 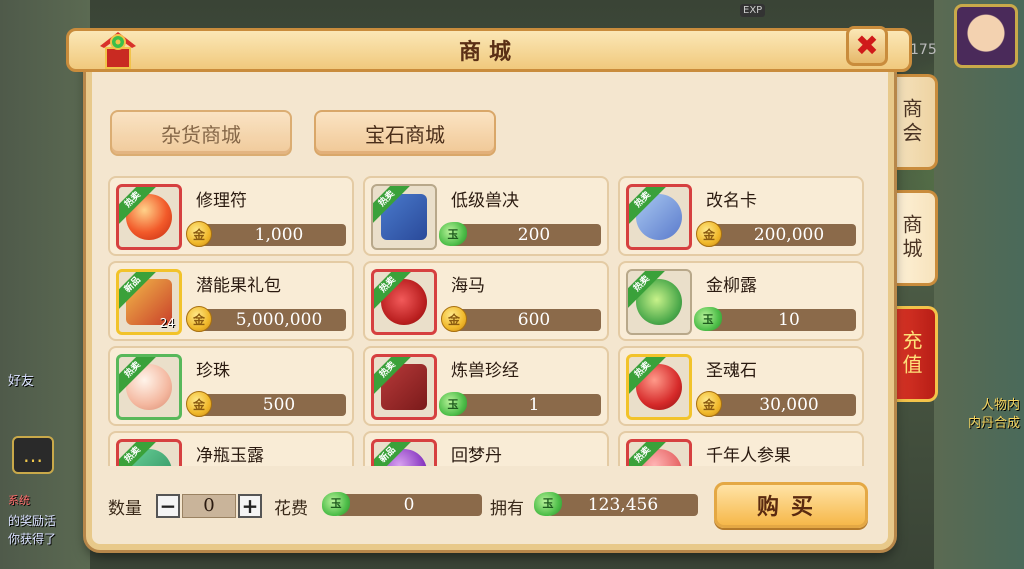 I want to click on item-quantity: 24, so click(x=167, y=323).